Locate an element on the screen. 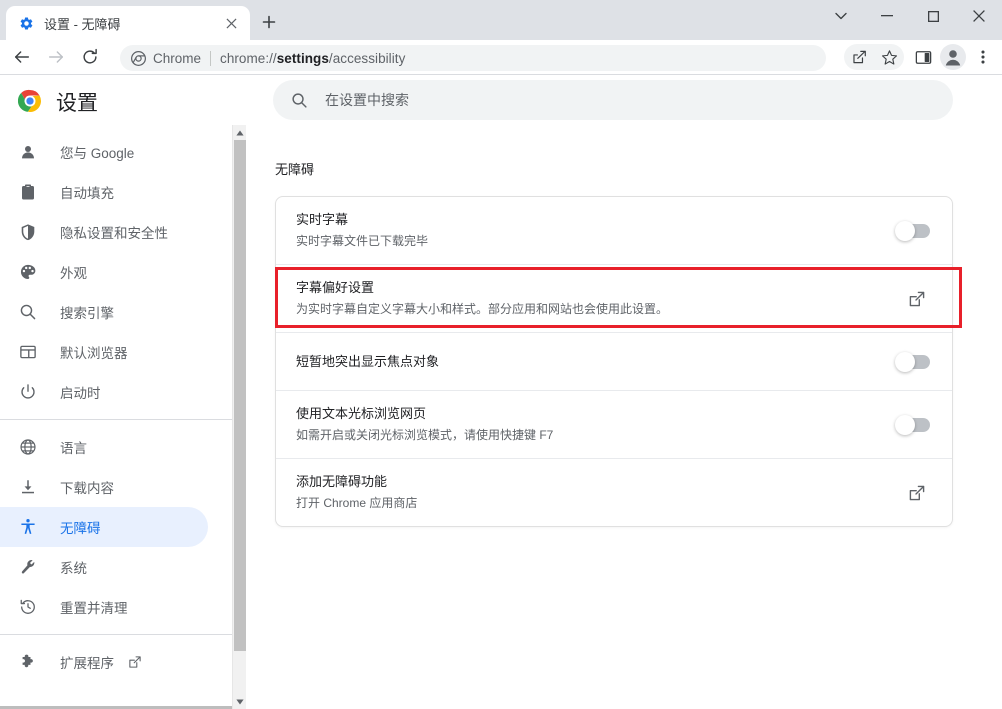 The image size is (1002, 709). scroll-down-arrow-icon is located at coordinates (240, 701).